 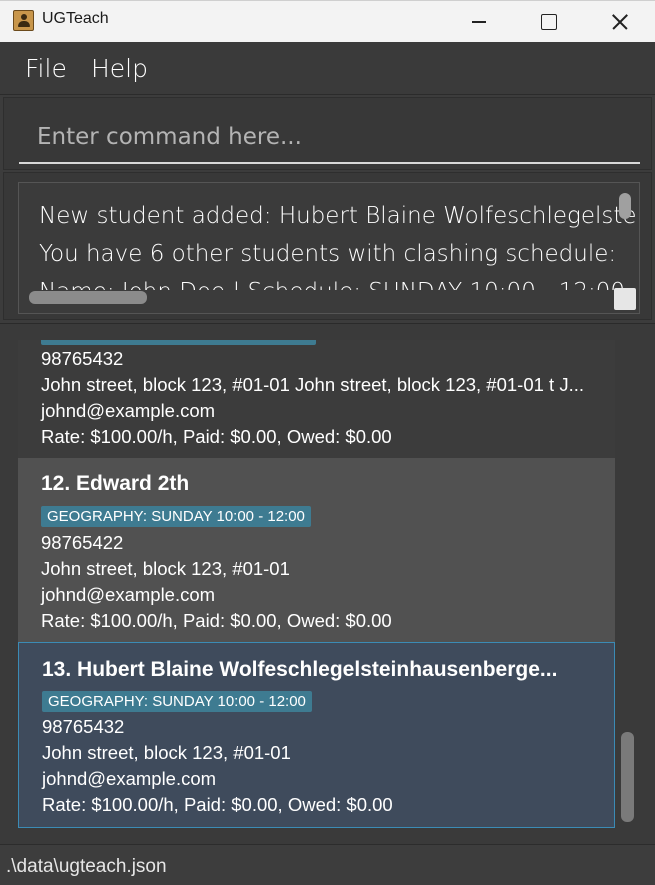 What do you see at coordinates (625, 299) in the screenshot?
I see `scroll-corner` at bounding box center [625, 299].